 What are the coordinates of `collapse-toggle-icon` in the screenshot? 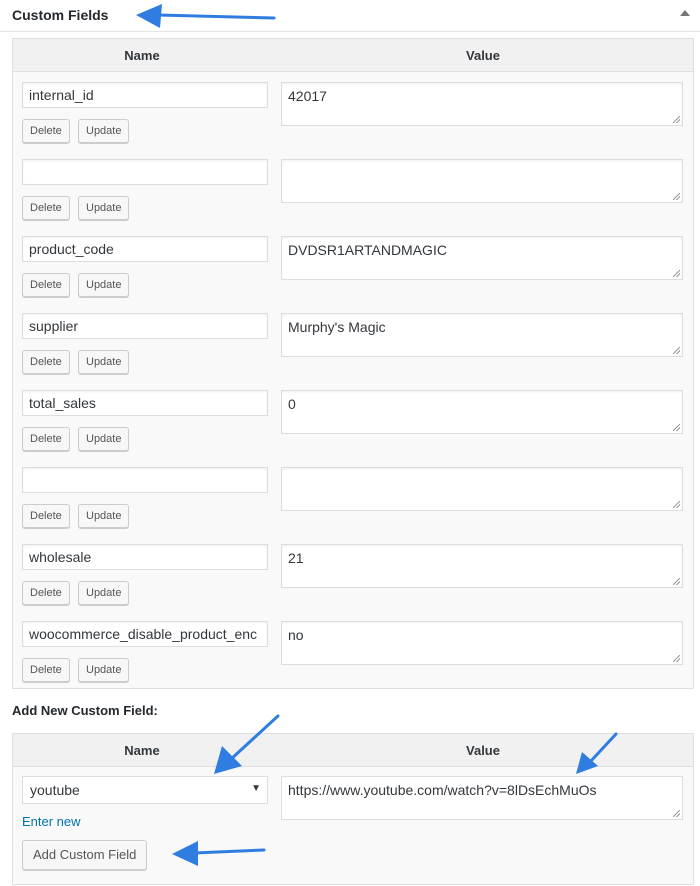 It's located at (685, 13).